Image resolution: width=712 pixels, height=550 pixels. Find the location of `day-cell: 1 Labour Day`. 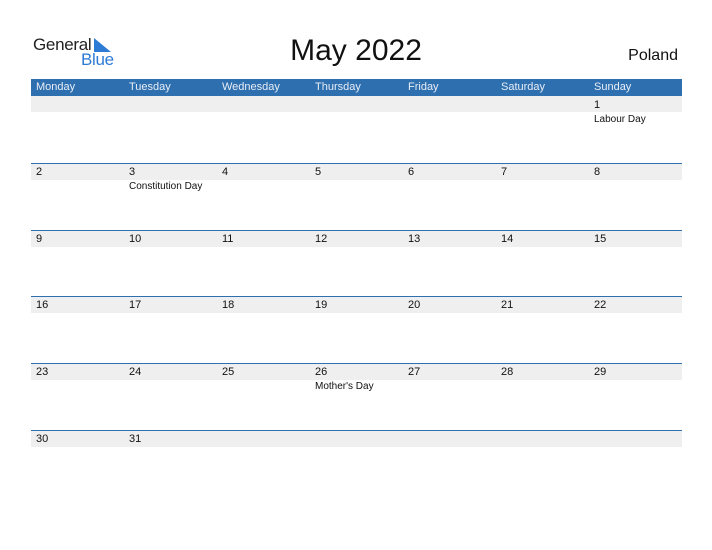

day-cell: 1 Labour Day is located at coordinates (635, 129).